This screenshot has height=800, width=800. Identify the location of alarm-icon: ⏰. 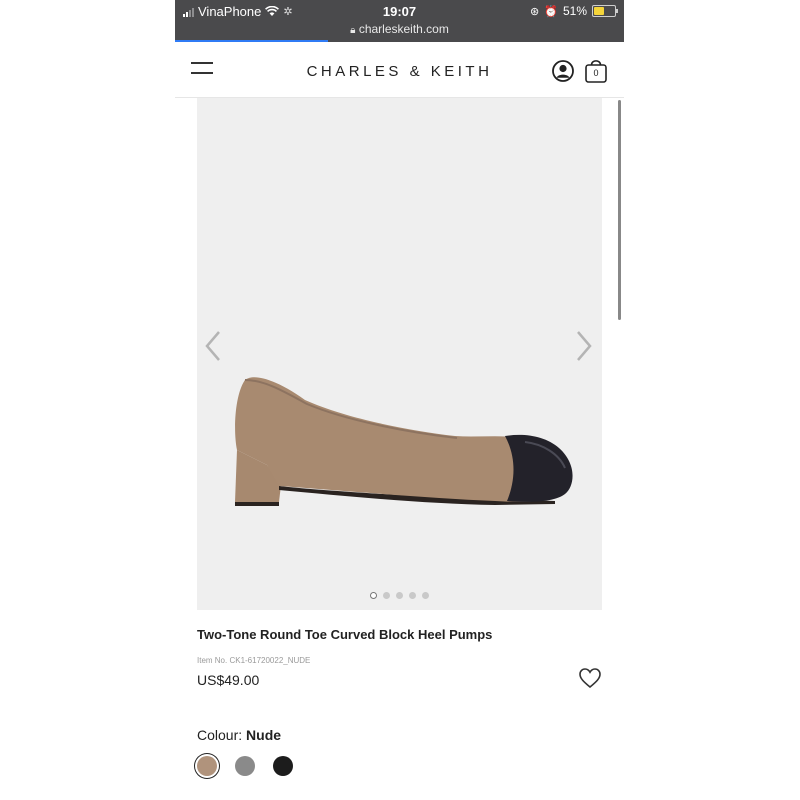
(551, 11).